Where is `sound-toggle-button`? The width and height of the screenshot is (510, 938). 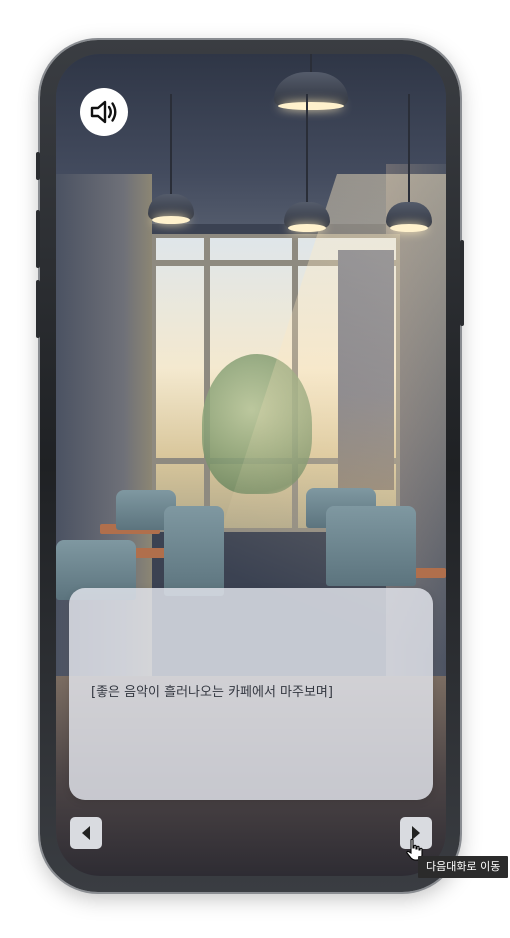
sound-toggle-button is located at coordinates (104, 112).